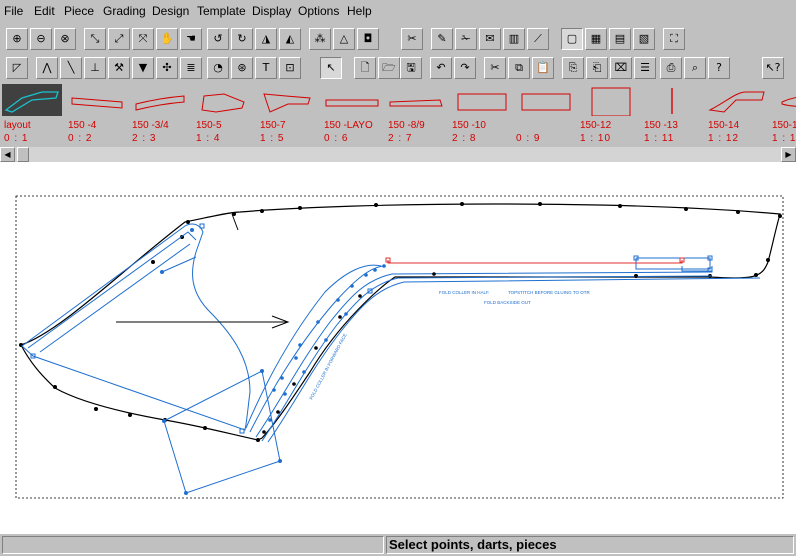 This screenshot has height=556, width=796. What do you see at coordinates (266, 68) in the screenshot?
I see `text-icon: T` at bounding box center [266, 68].